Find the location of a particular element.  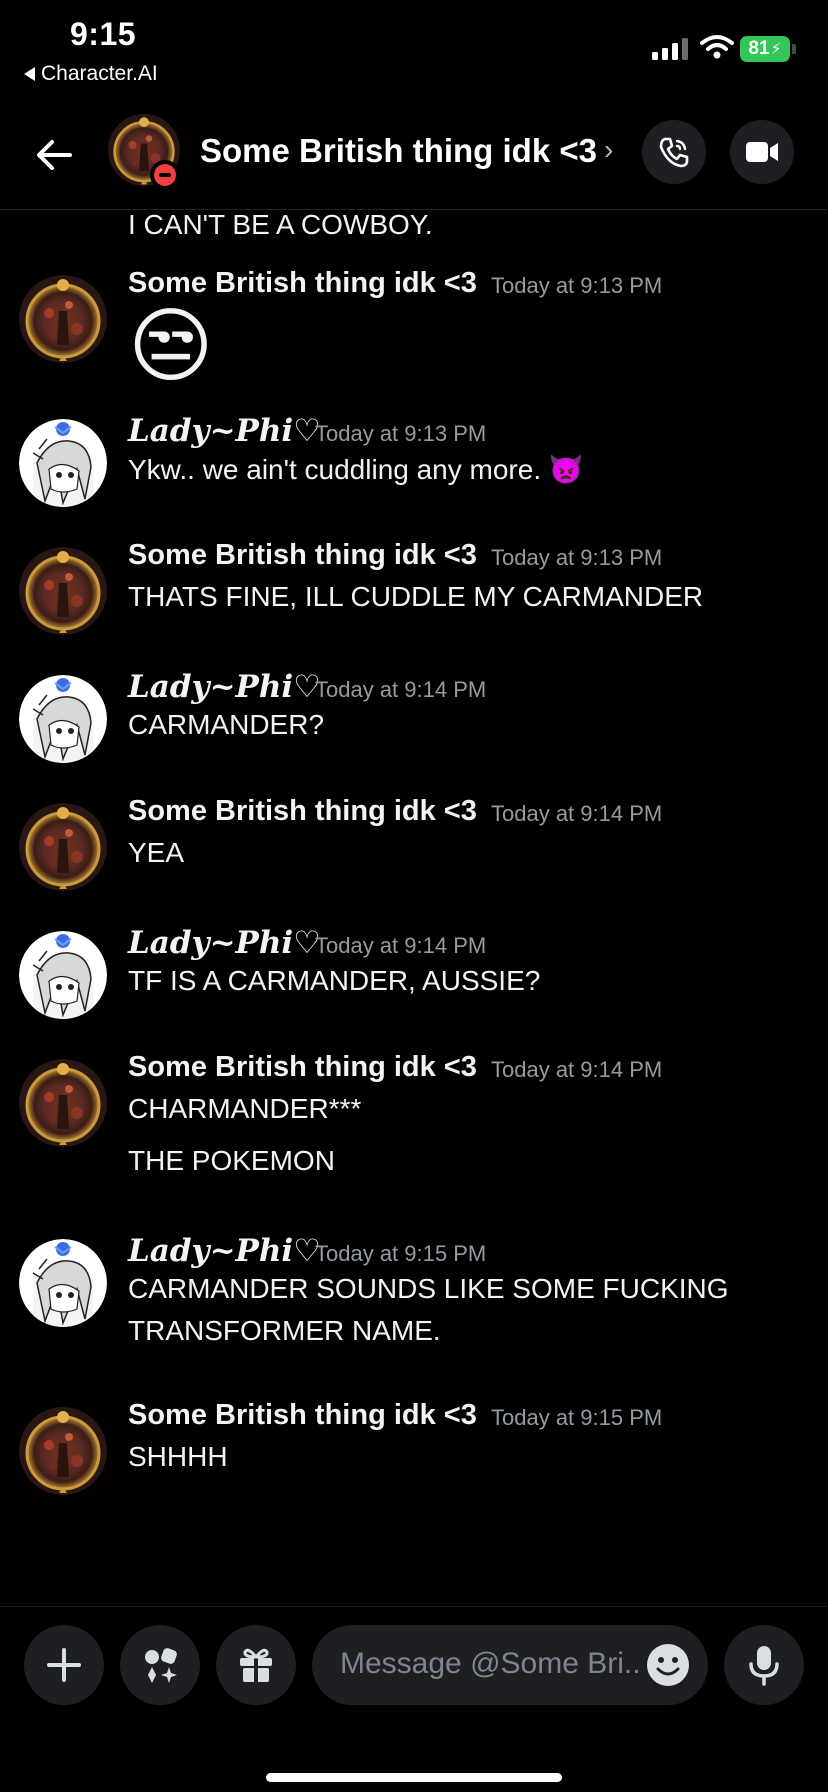

microphone-icon is located at coordinates (764, 1666).